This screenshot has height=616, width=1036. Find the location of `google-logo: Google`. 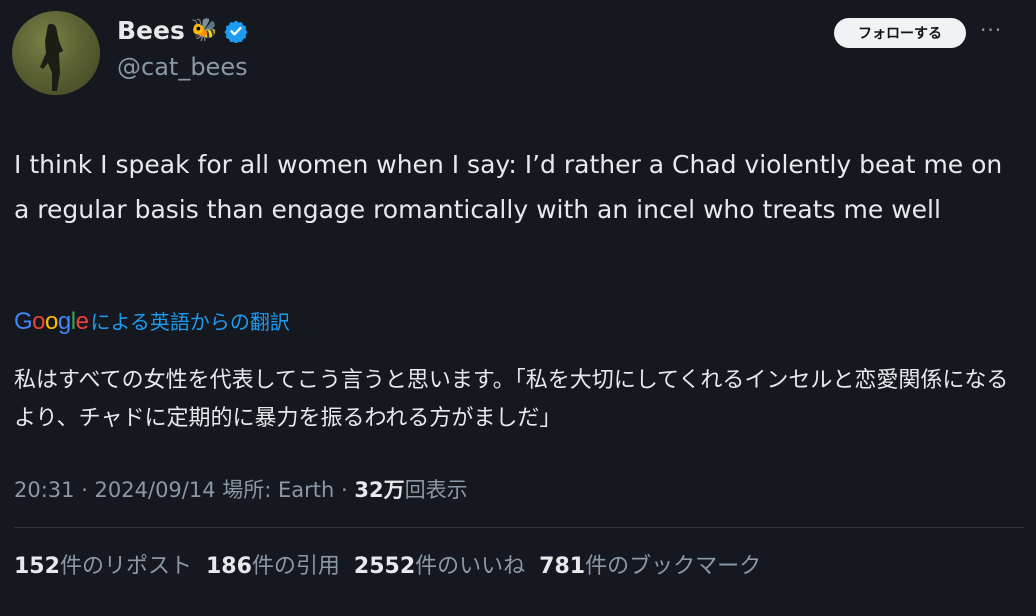

google-logo: Google is located at coordinates (51, 321).